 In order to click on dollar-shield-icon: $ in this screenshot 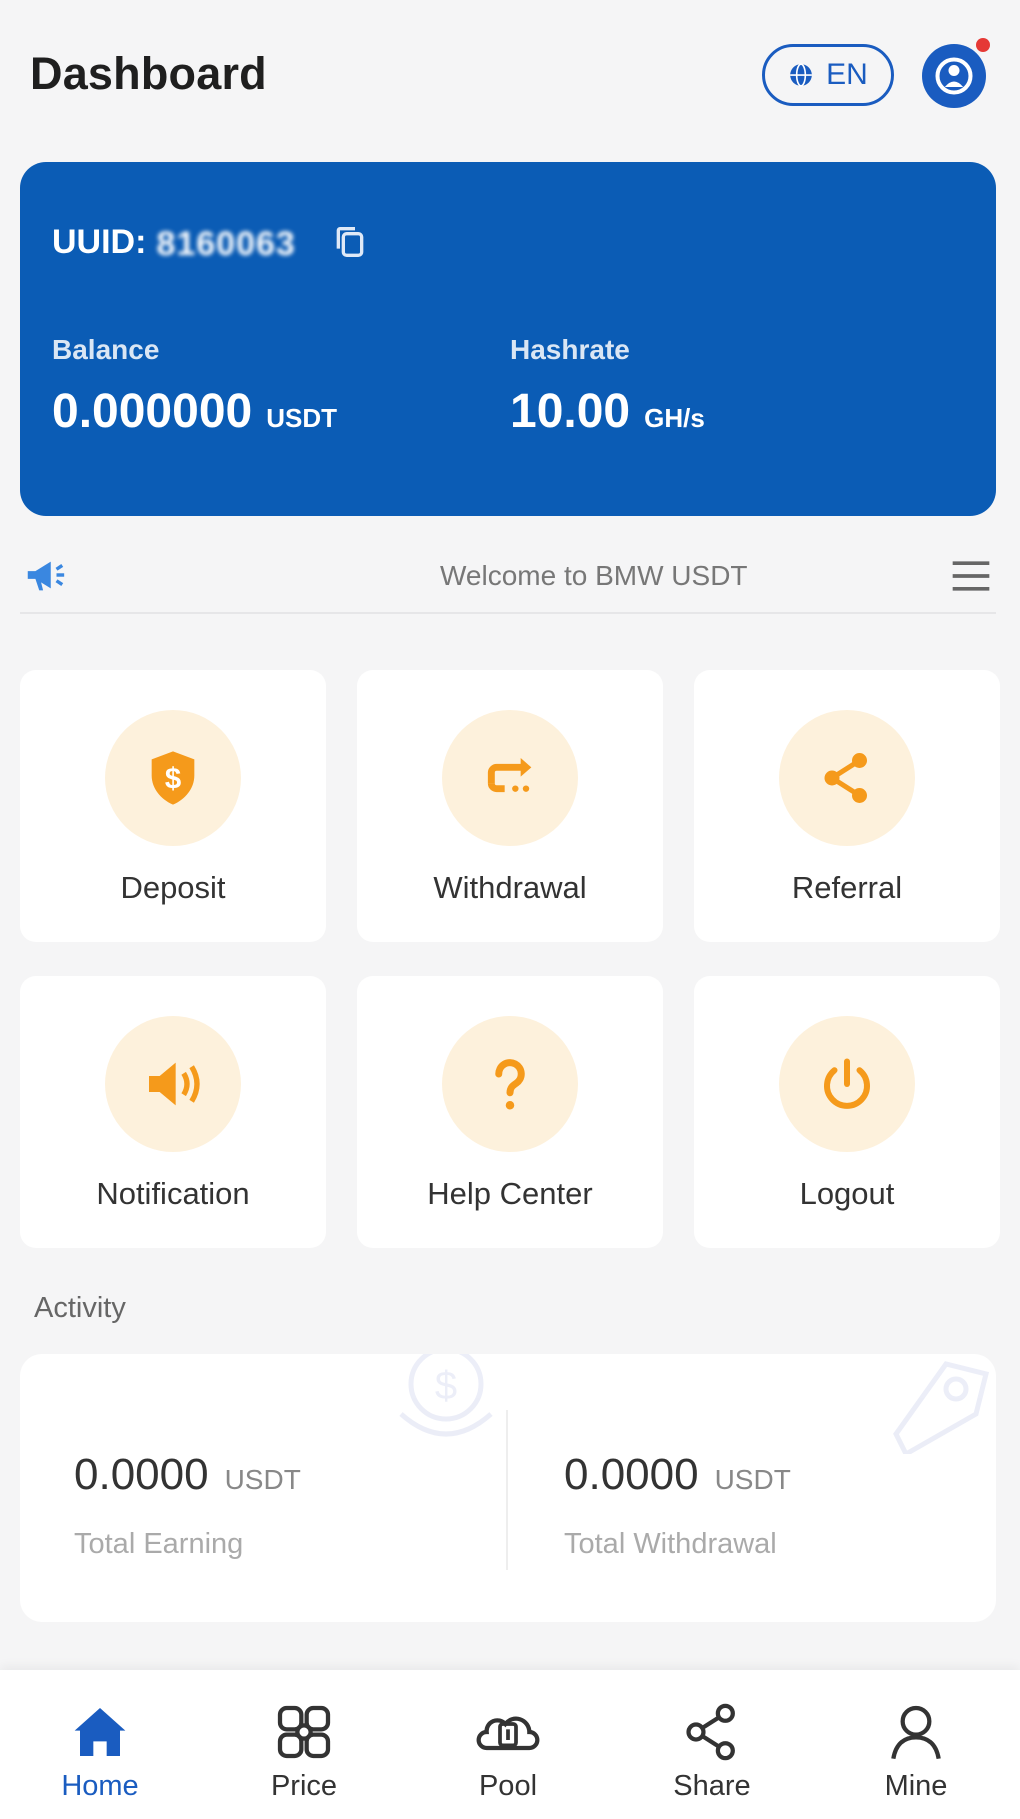, I will do `click(173, 778)`.